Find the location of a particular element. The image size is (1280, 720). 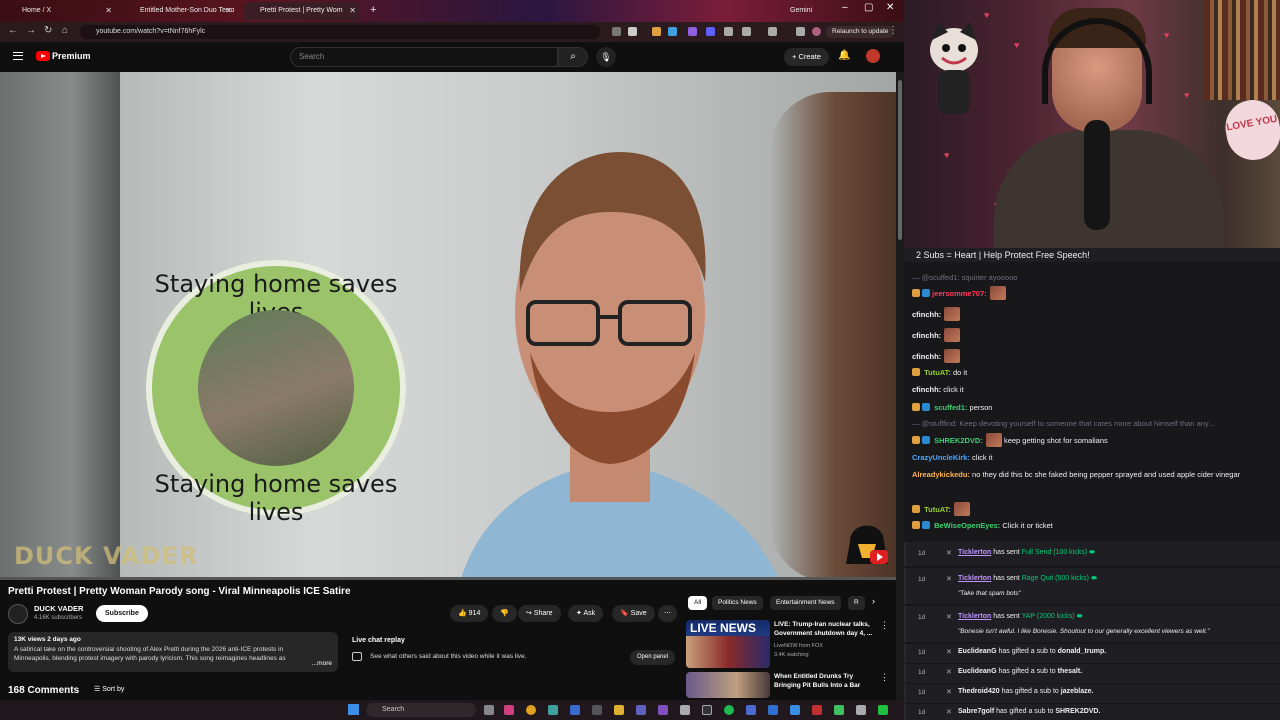

create-button: + Create is located at coordinates (806, 57).